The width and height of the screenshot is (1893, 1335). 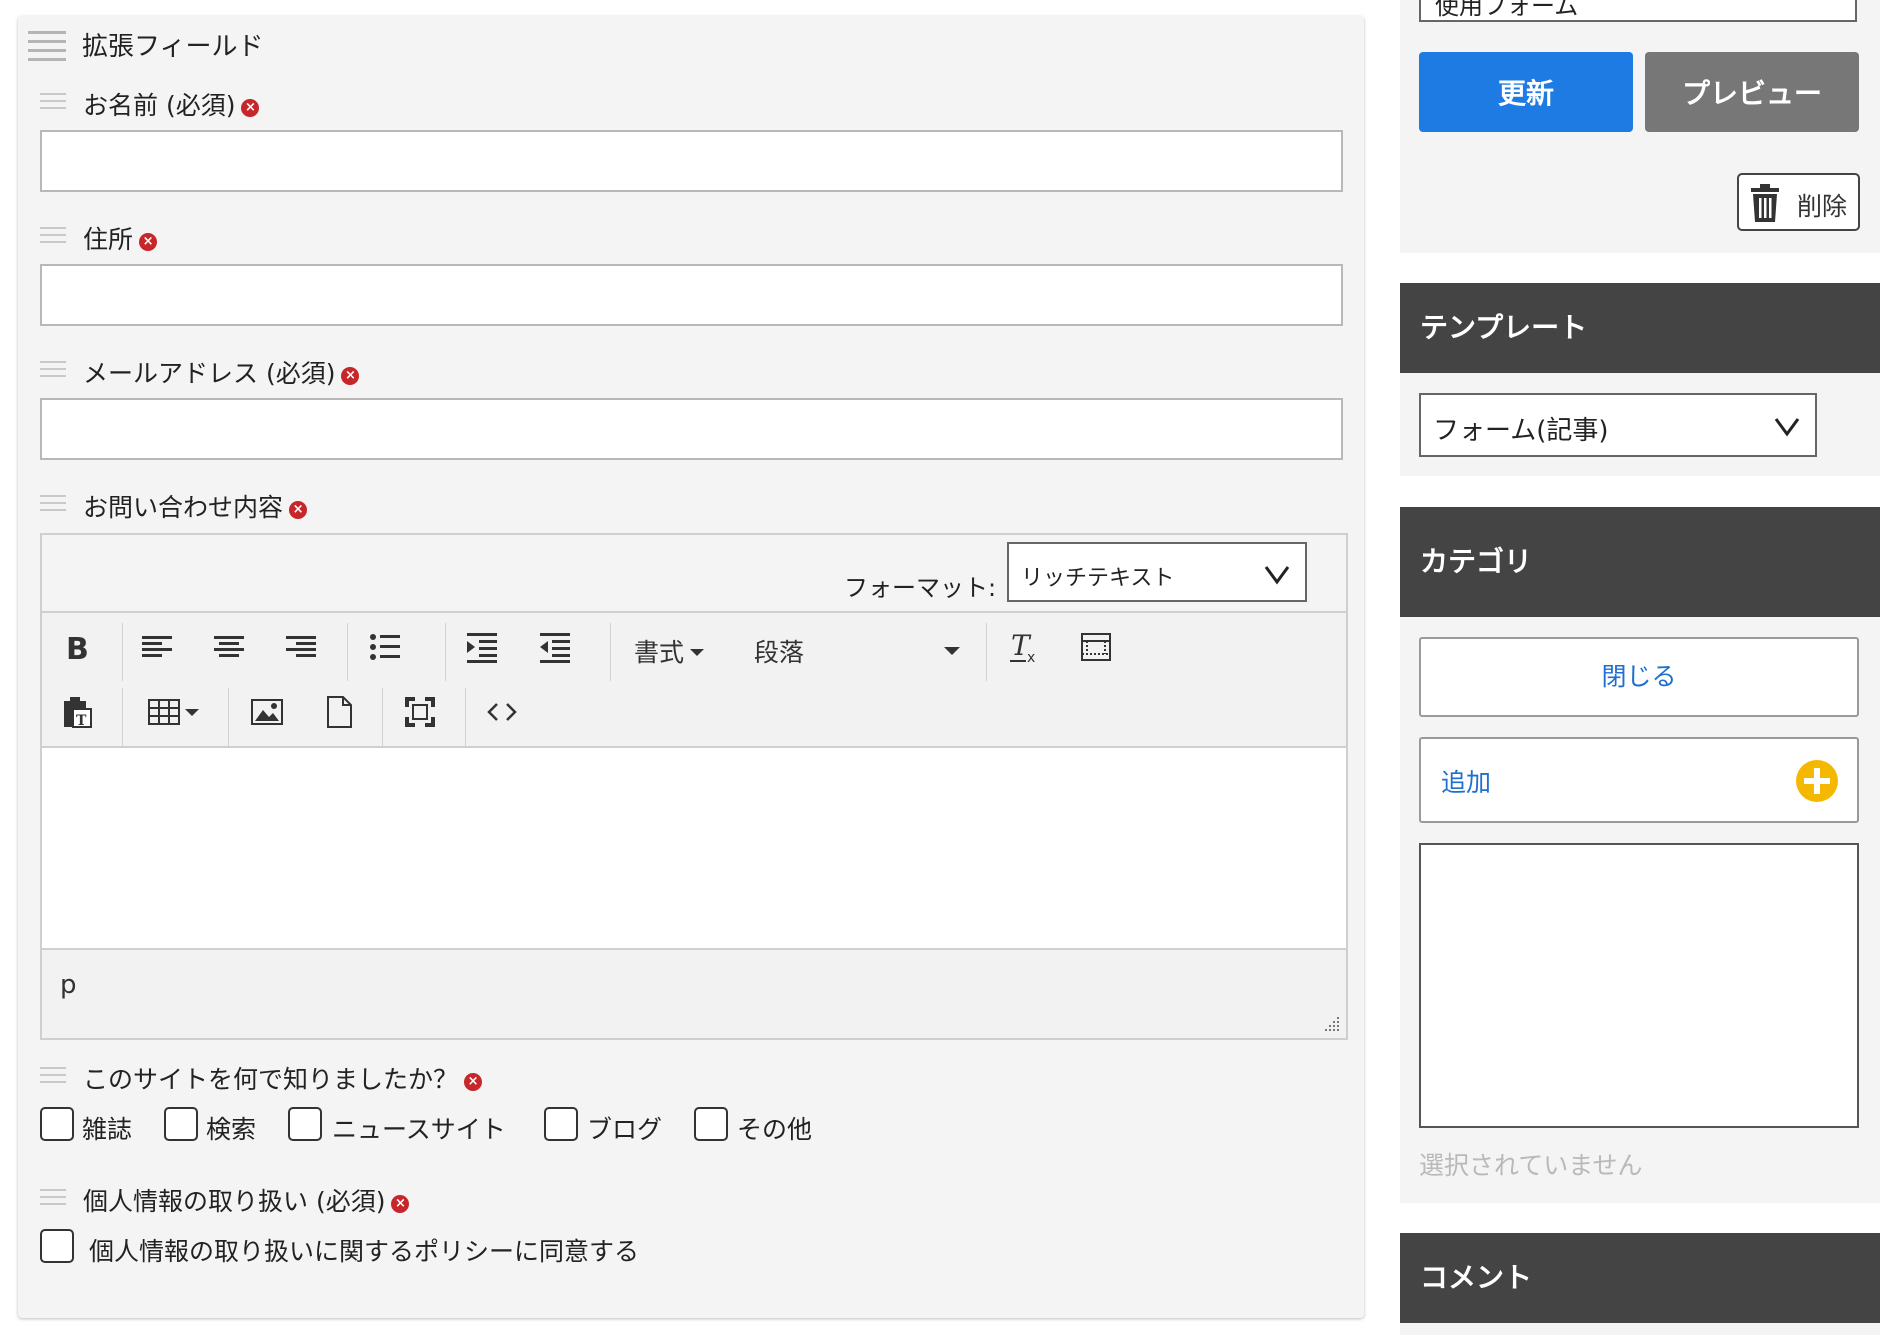 What do you see at coordinates (1618, 425) in the screenshot?
I see `template-select: フォーム(記事)` at bounding box center [1618, 425].